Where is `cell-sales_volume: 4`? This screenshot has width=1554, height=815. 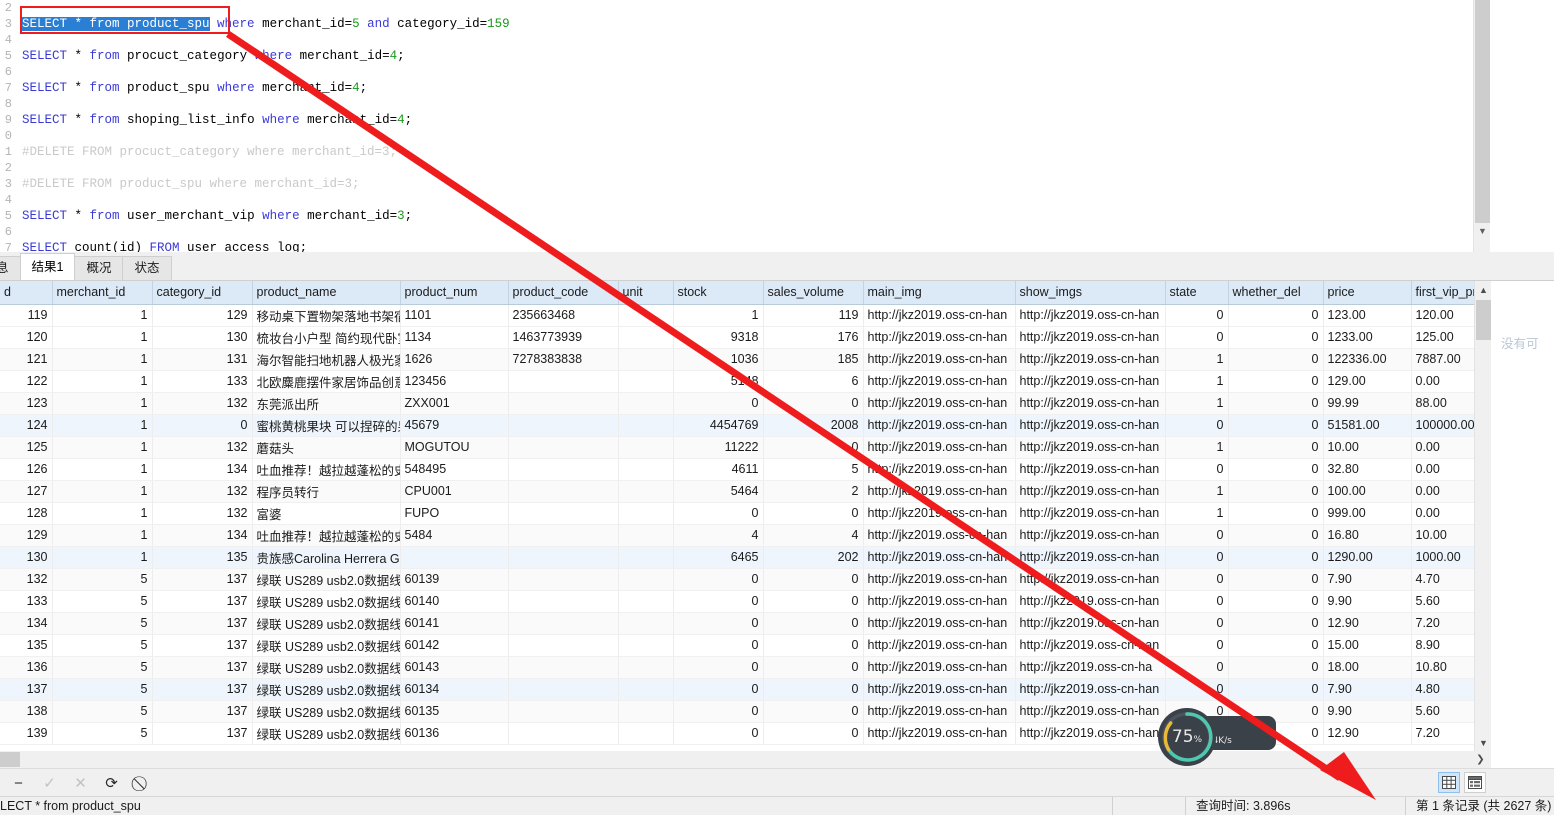 cell-sales_volume: 4 is located at coordinates (813, 535).